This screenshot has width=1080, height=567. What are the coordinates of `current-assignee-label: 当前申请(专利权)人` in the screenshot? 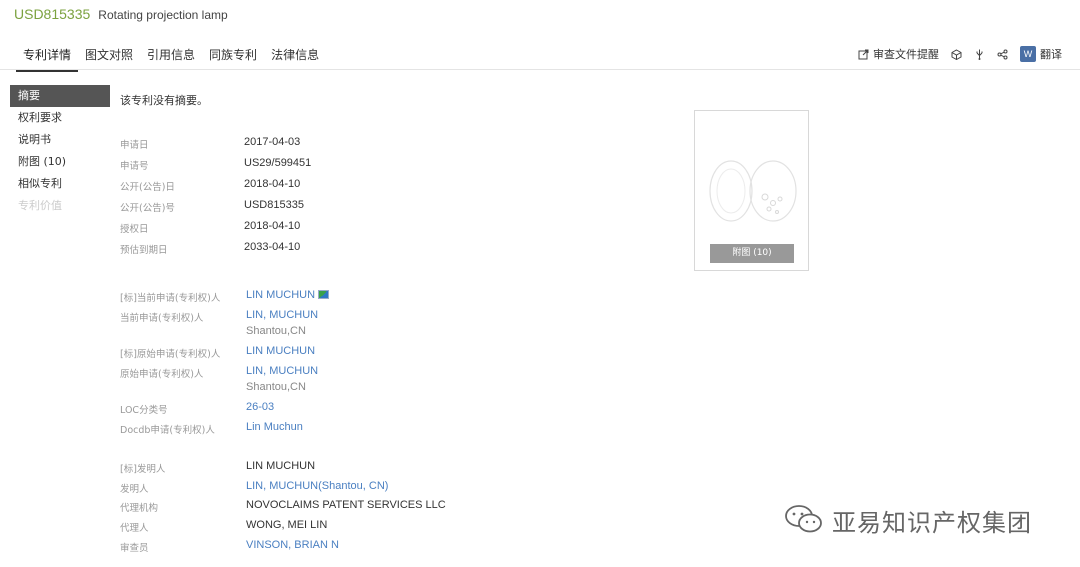 It's located at (162, 318).